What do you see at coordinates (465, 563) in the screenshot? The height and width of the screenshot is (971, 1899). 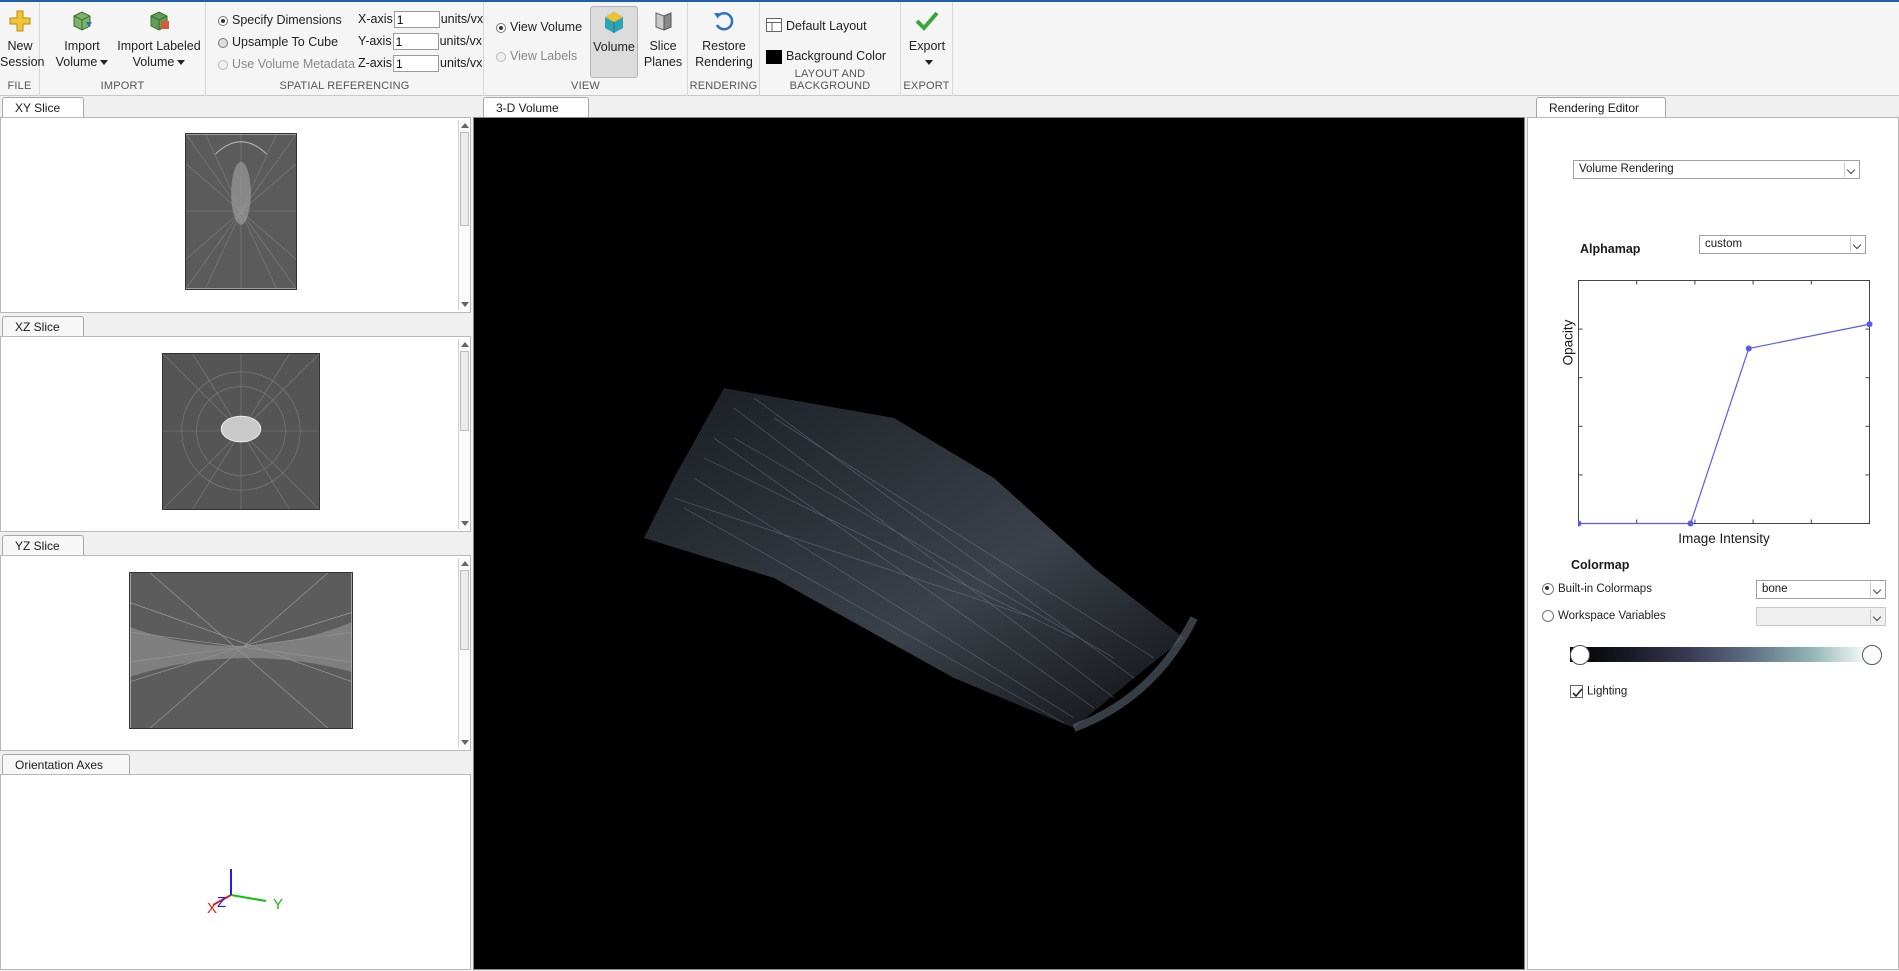 I see `yz-scroll-up-icon` at bounding box center [465, 563].